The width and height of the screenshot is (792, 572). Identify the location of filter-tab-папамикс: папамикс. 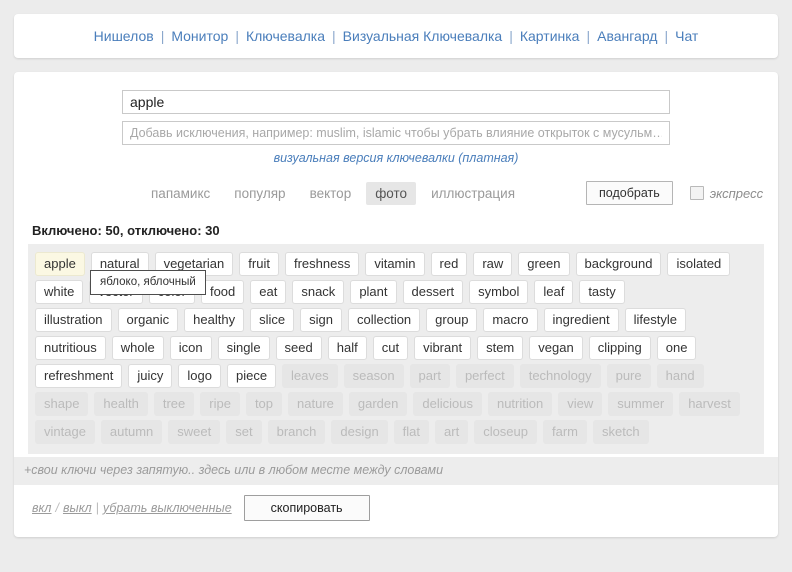
(180, 193).